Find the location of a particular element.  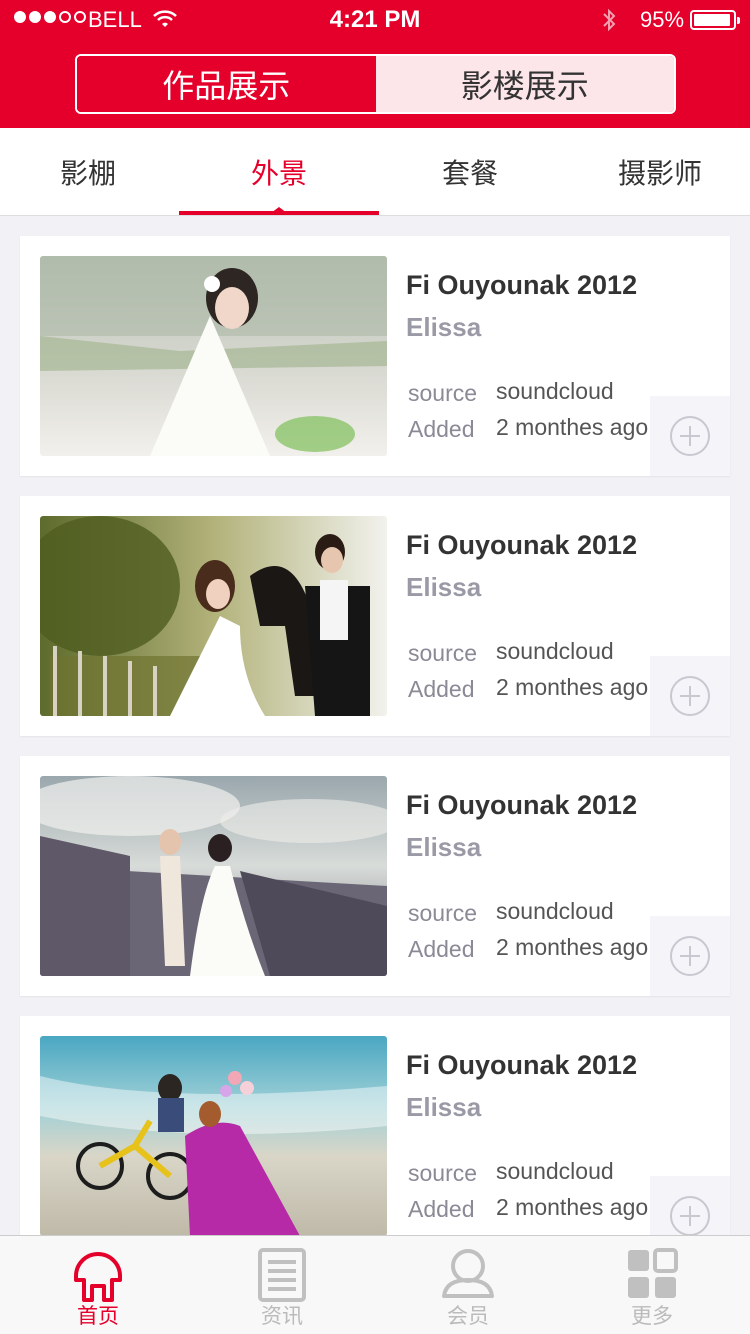

tabbar-member: 会员 is located at coordinates (468, 1285).